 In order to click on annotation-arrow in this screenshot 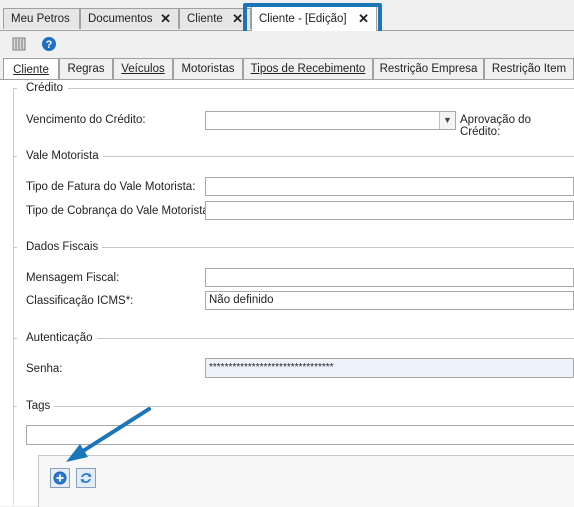, I will do `click(108, 434)`.